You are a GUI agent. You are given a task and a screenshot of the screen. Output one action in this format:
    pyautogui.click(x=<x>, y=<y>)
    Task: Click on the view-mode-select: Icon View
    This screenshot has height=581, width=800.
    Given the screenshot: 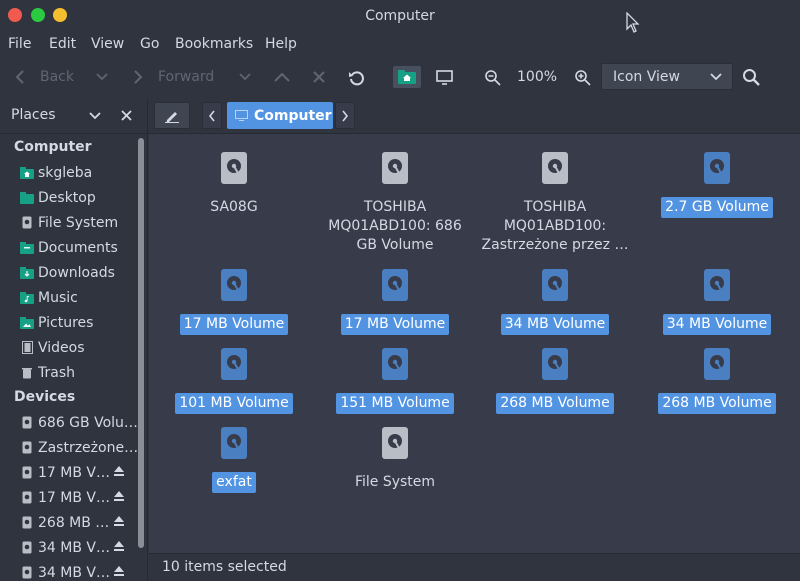 What is the action you would take?
    pyautogui.click(x=667, y=76)
    